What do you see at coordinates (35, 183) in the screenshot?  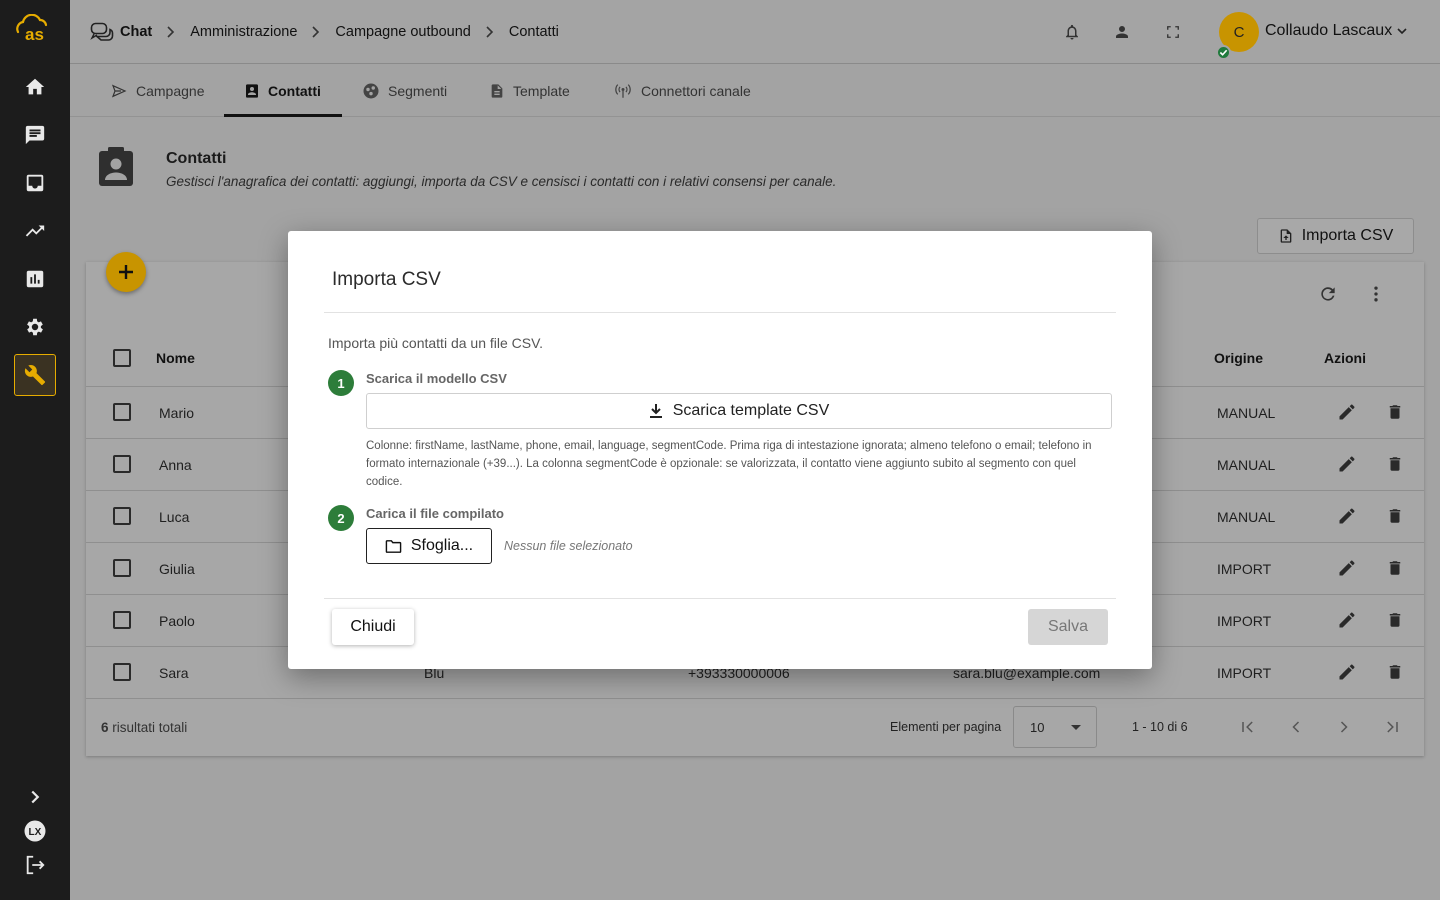 I see `nav-inbox` at bounding box center [35, 183].